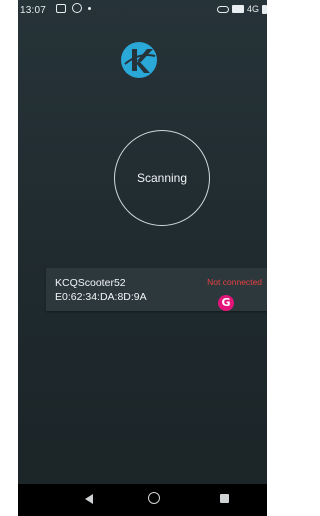  I want to click on status-time: 13:07, so click(33, 10).